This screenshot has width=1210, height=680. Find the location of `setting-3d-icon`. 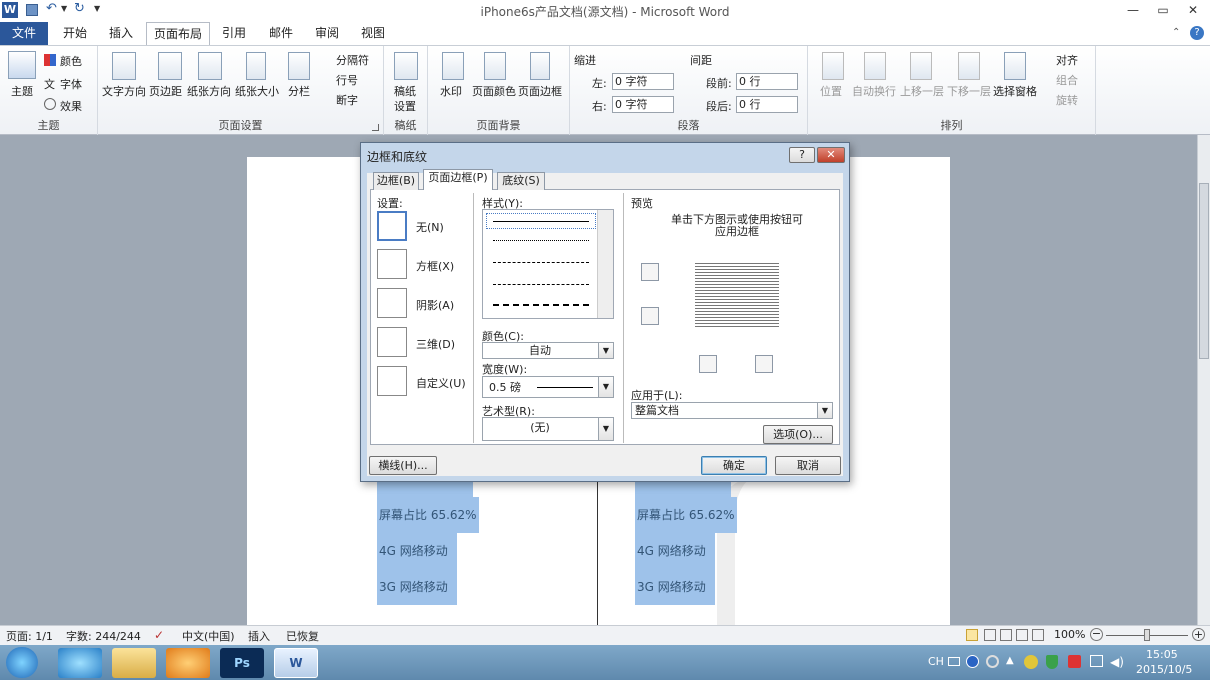

setting-3d-icon is located at coordinates (392, 342).